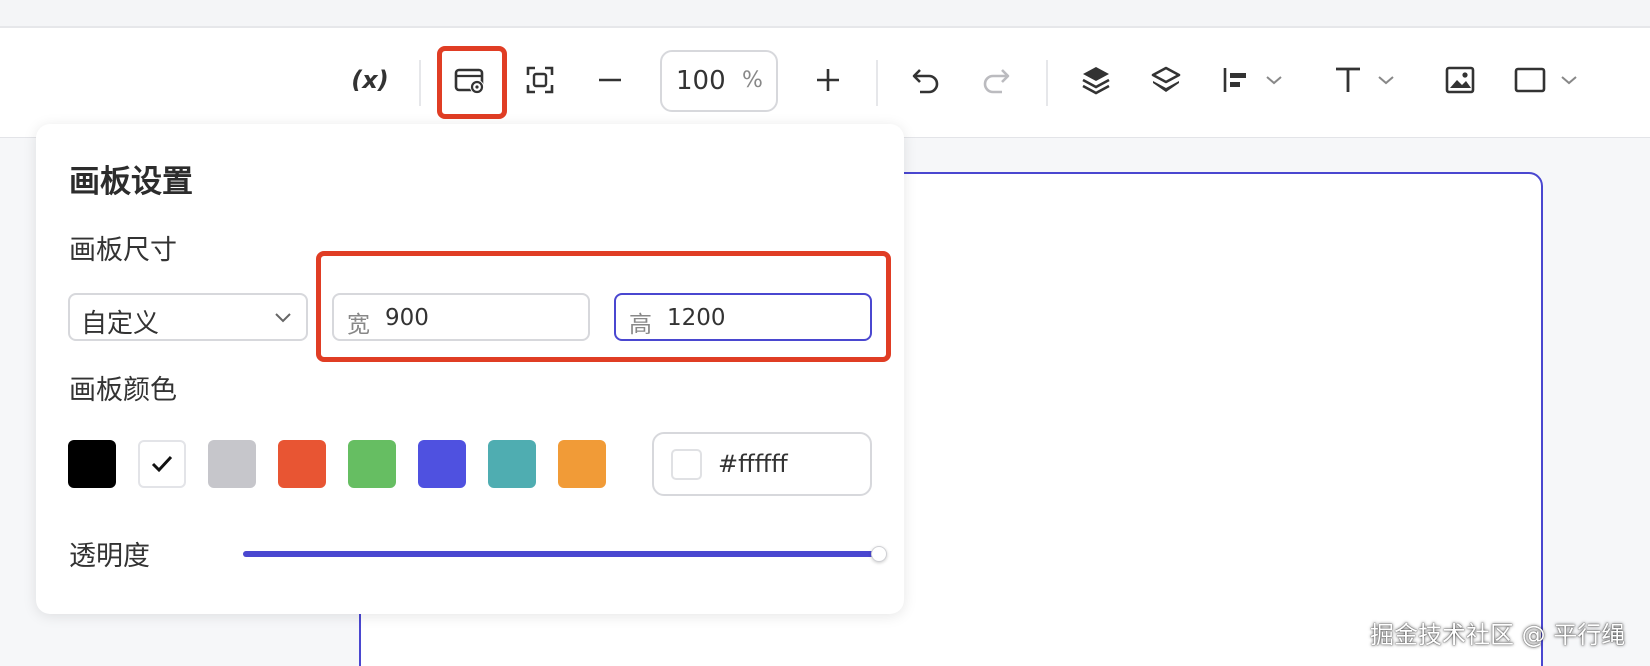 The width and height of the screenshot is (1650, 666). I want to click on send-backward-button, so click(1166, 80).